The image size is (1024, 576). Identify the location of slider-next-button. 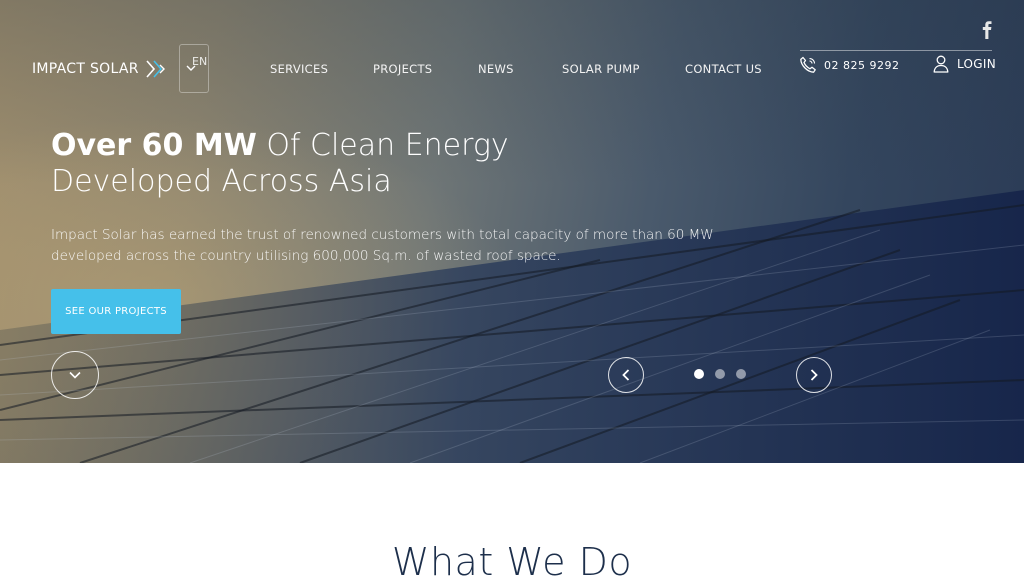
(814, 375).